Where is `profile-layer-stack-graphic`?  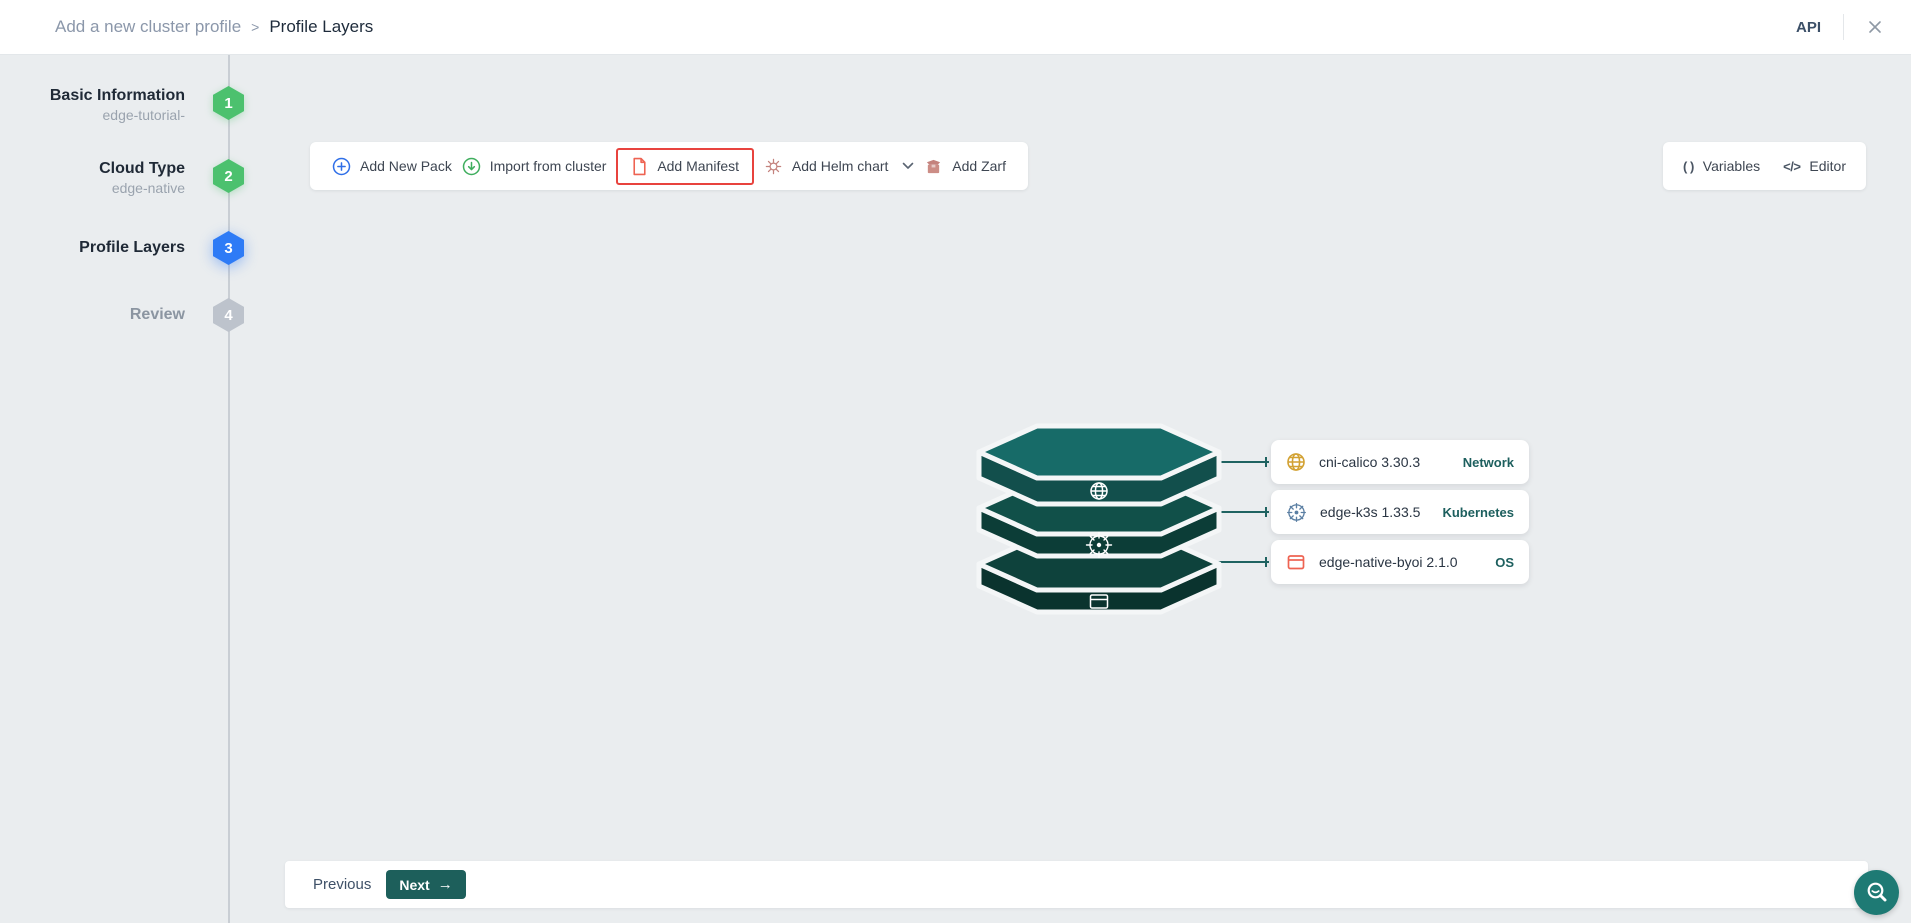 profile-layer-stack-graphic is located at coordinates (1099, 519).